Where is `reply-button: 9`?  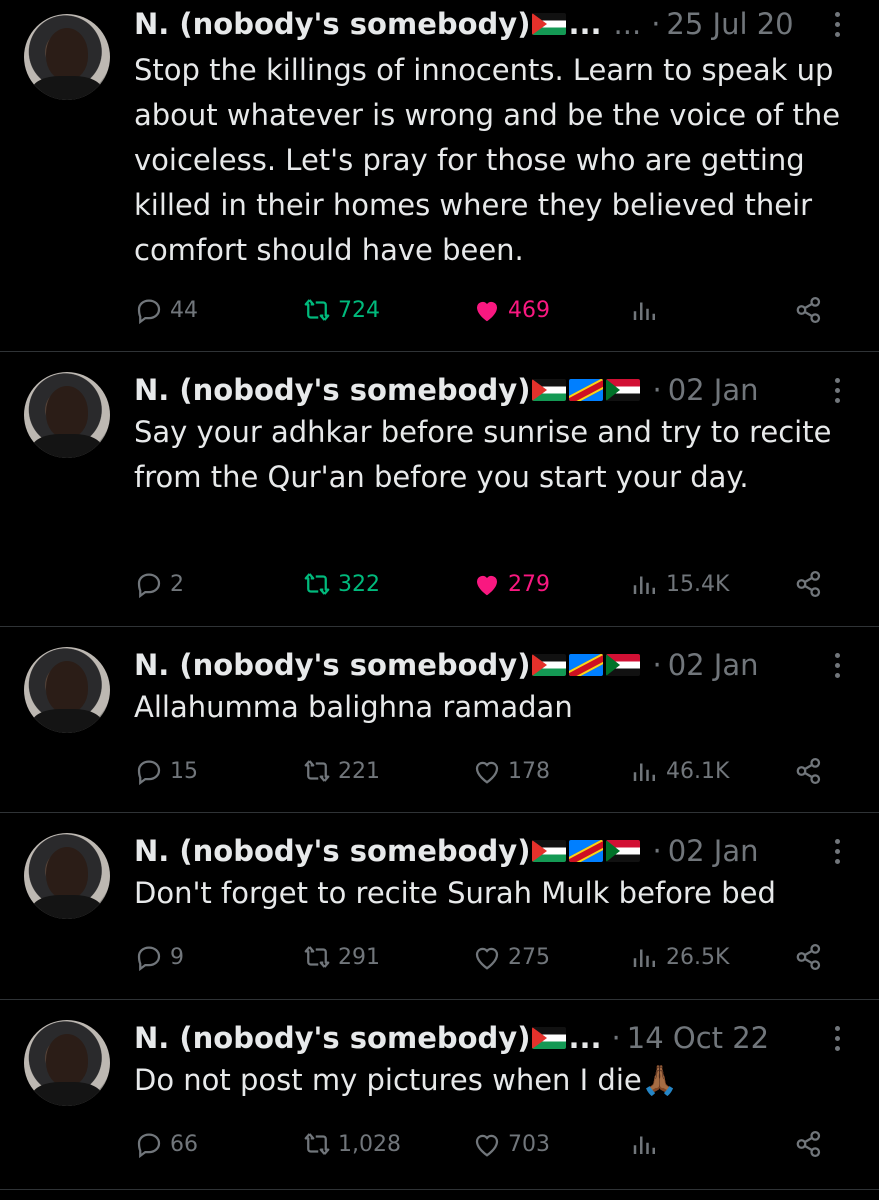 reply-button: 9 is located at coordinates (159, 957).